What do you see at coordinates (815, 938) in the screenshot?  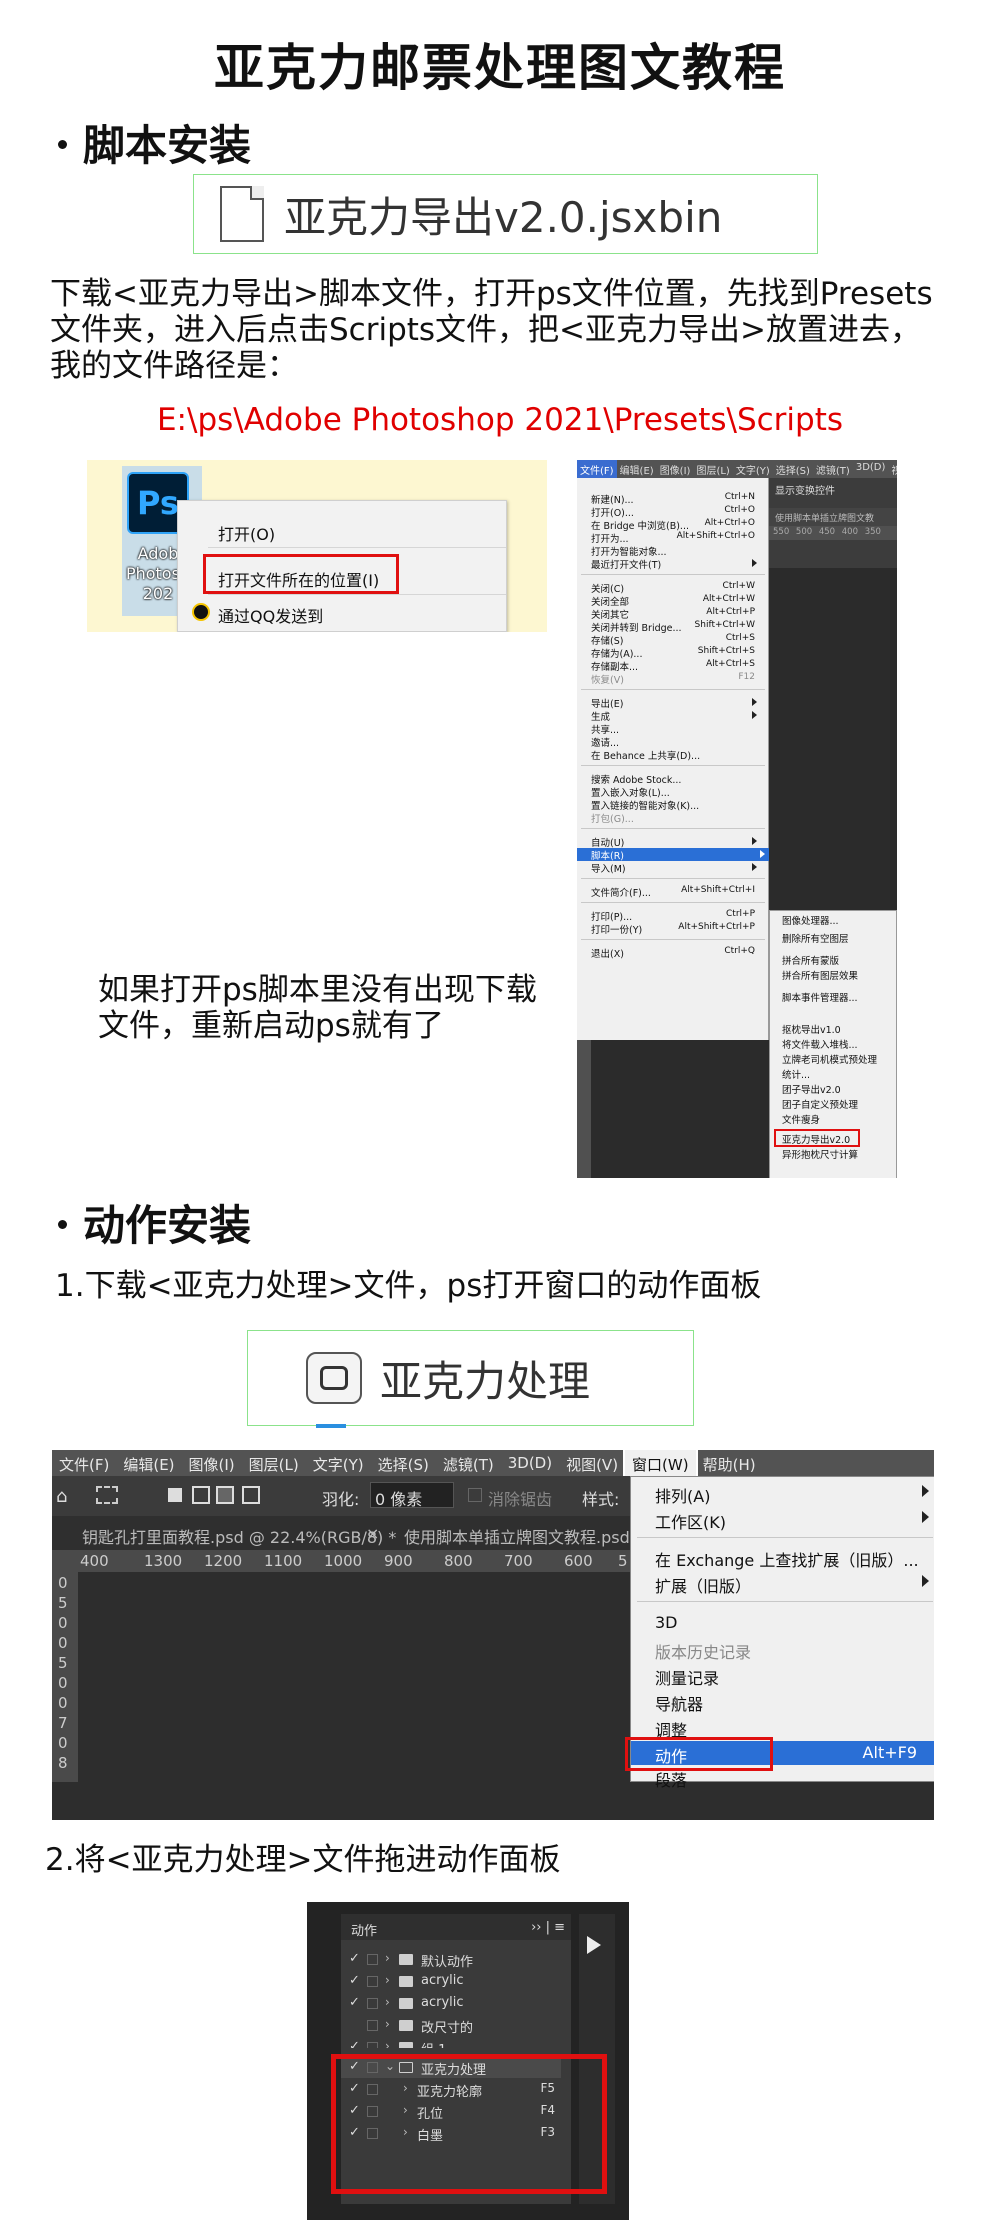 I see `script-submenu-item: 删除所有空图层` at bounding box center [815, 938].